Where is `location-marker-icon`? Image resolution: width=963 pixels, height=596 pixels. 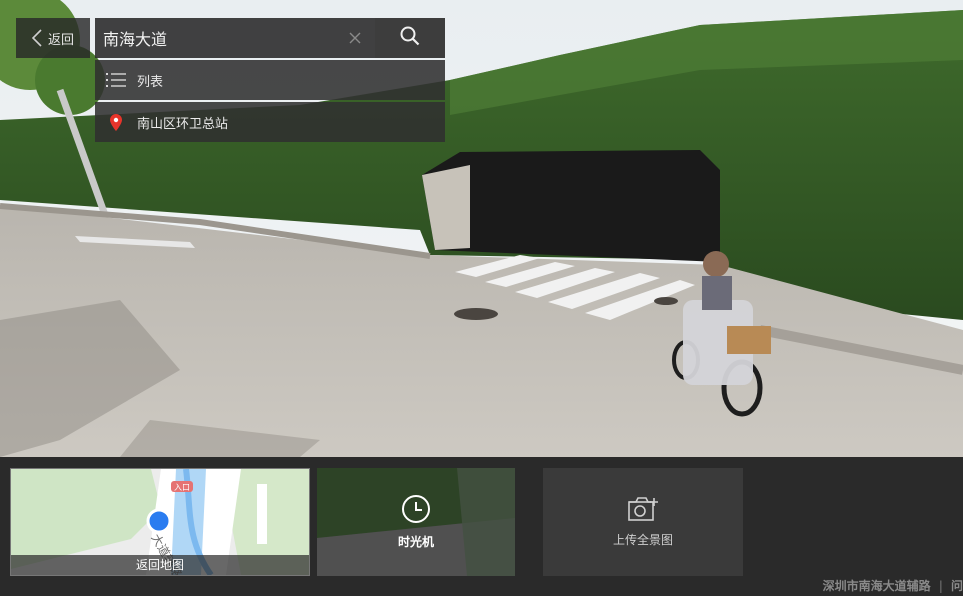 location-marker-icon is located at coordinates (159, 521).